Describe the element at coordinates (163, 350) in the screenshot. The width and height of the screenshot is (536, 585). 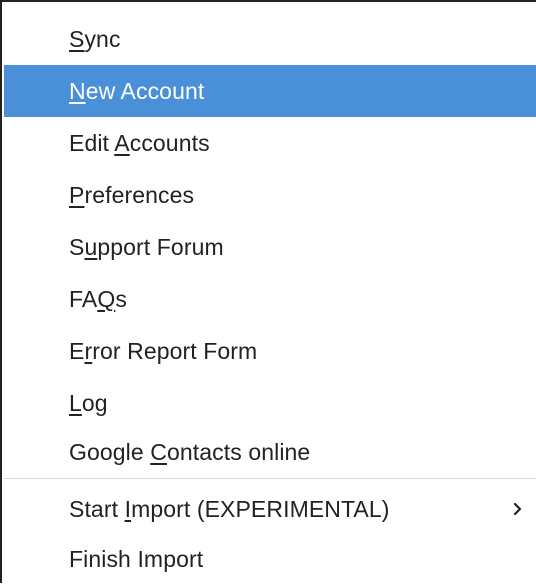
I see `menu-item-label: Error Report Form` at that location.